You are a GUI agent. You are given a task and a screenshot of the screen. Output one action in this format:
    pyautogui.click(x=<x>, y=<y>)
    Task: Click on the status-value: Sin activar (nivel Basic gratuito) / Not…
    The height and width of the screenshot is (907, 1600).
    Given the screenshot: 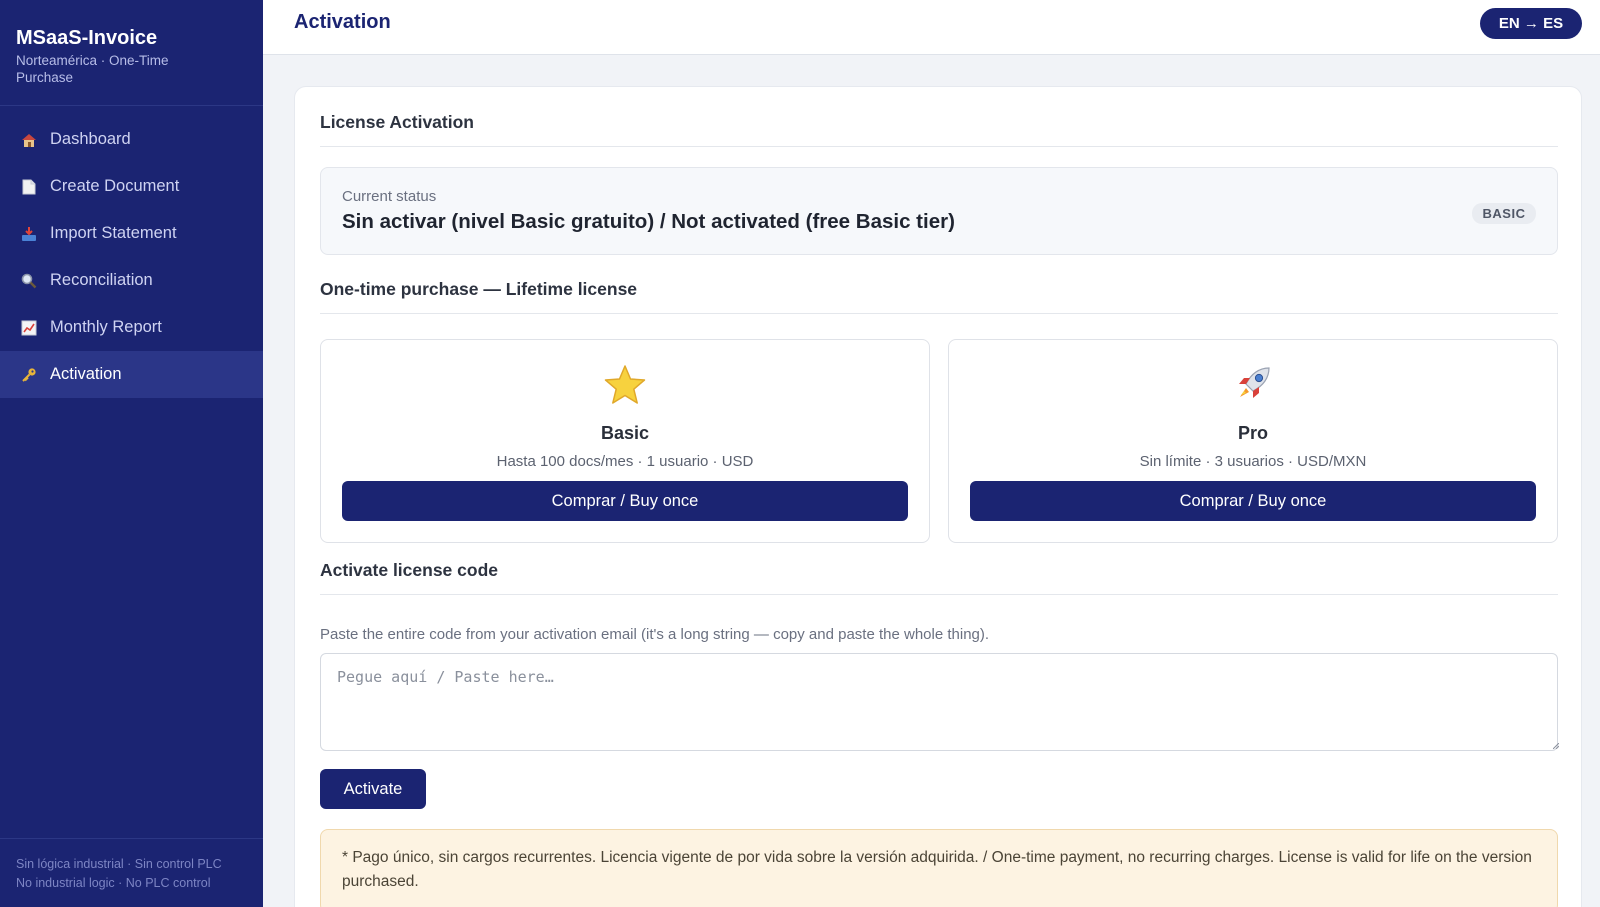 What is the action you would take?
    pyautogui.click(x=648, y=221)
    